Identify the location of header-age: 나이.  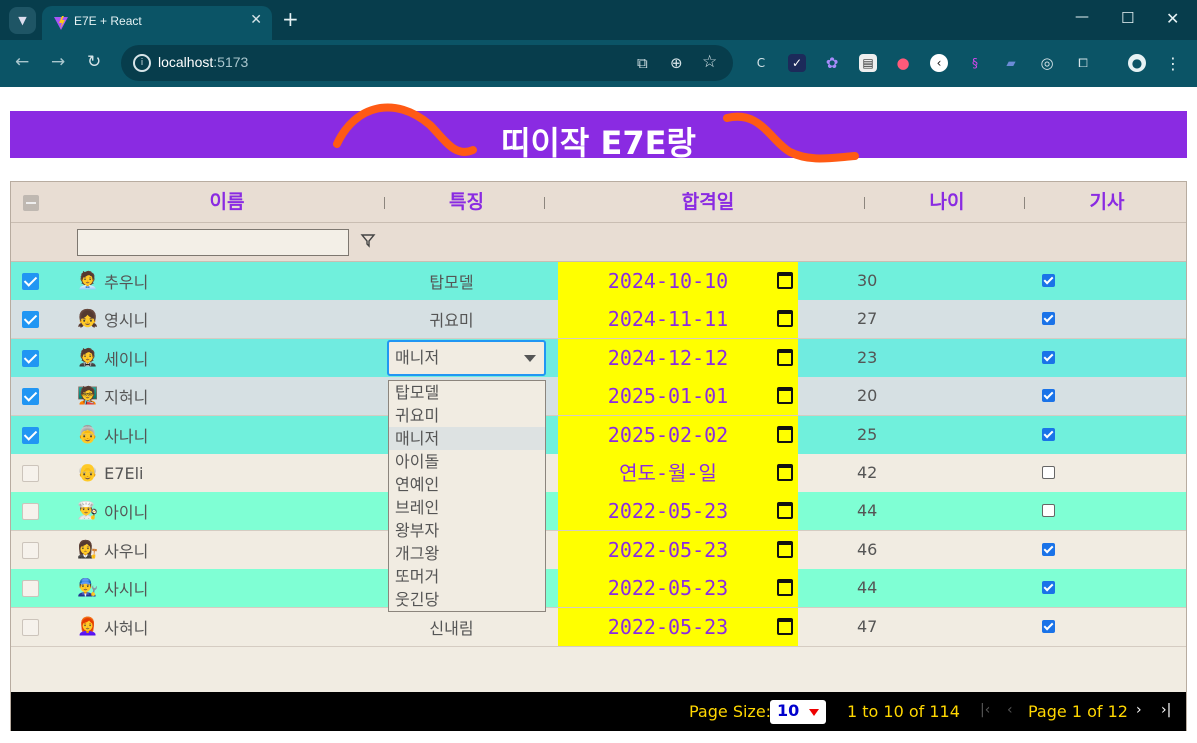
(947, 202).